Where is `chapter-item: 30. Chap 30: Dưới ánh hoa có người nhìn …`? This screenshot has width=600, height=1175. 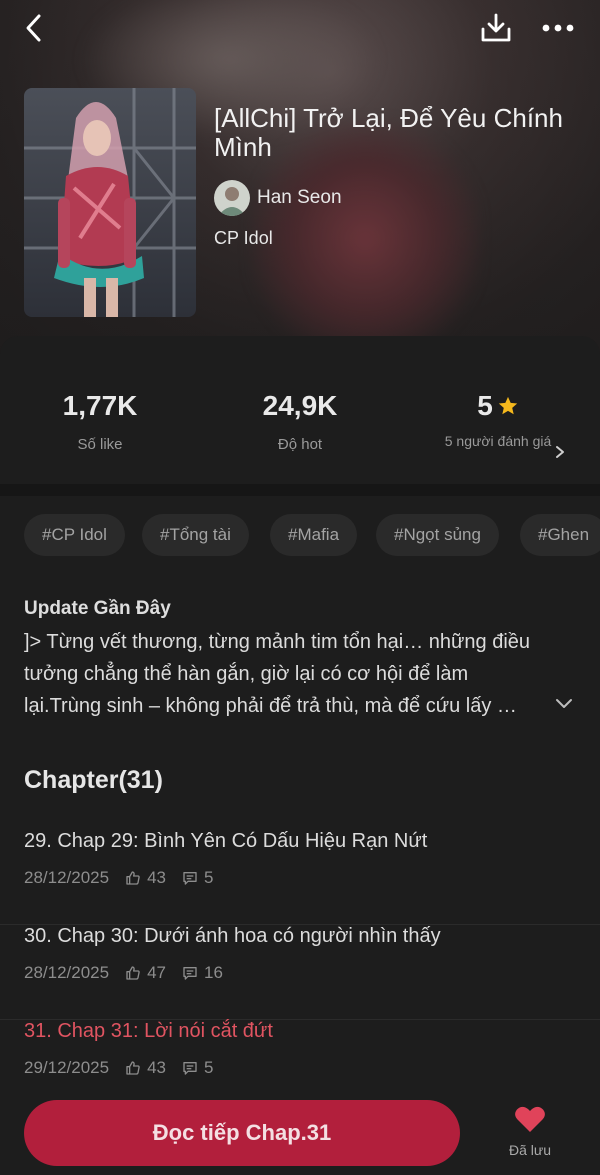
chapter-item: 30. Chap 30: Dưới ánh hoa có người nhìn … is located at coordinates (300, 972).